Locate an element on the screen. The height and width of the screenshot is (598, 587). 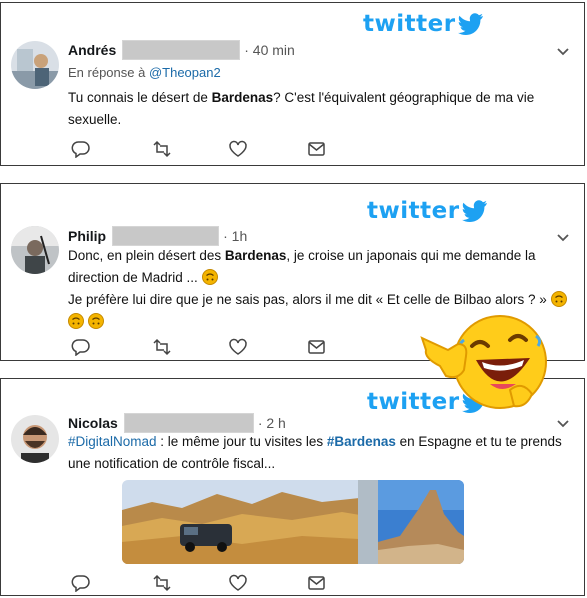
media-gallery is located at coordinates (293, 522).